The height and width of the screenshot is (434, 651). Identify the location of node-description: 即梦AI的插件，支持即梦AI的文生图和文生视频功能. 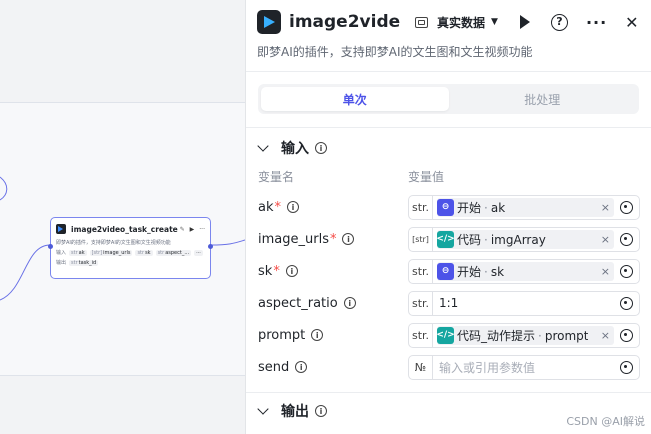
(113, 243).